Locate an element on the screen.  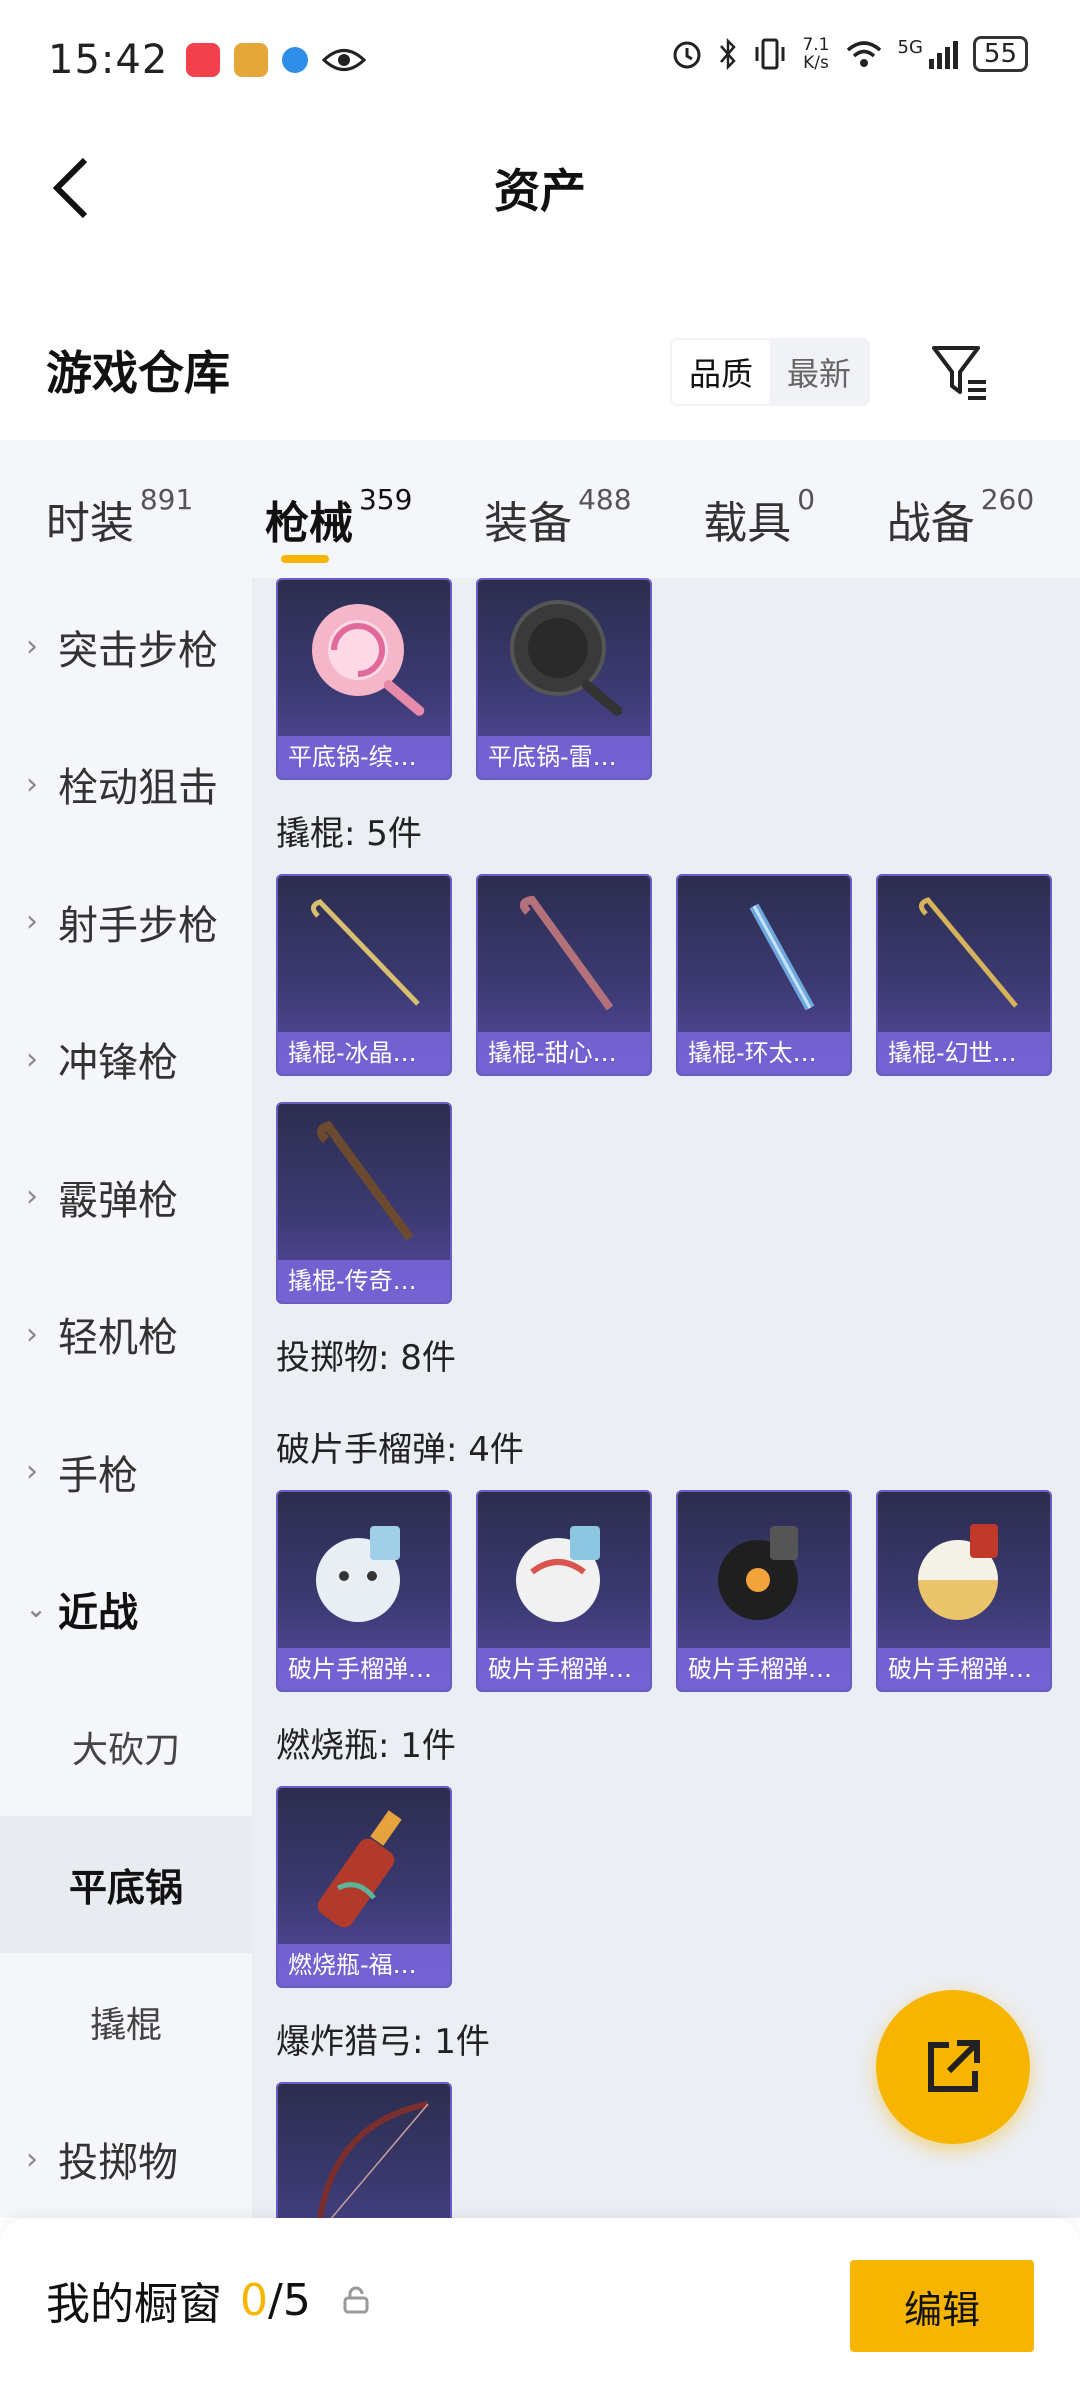
item-card-label: 撬棍-环太平洋 is located at coordinates (764, 1053).